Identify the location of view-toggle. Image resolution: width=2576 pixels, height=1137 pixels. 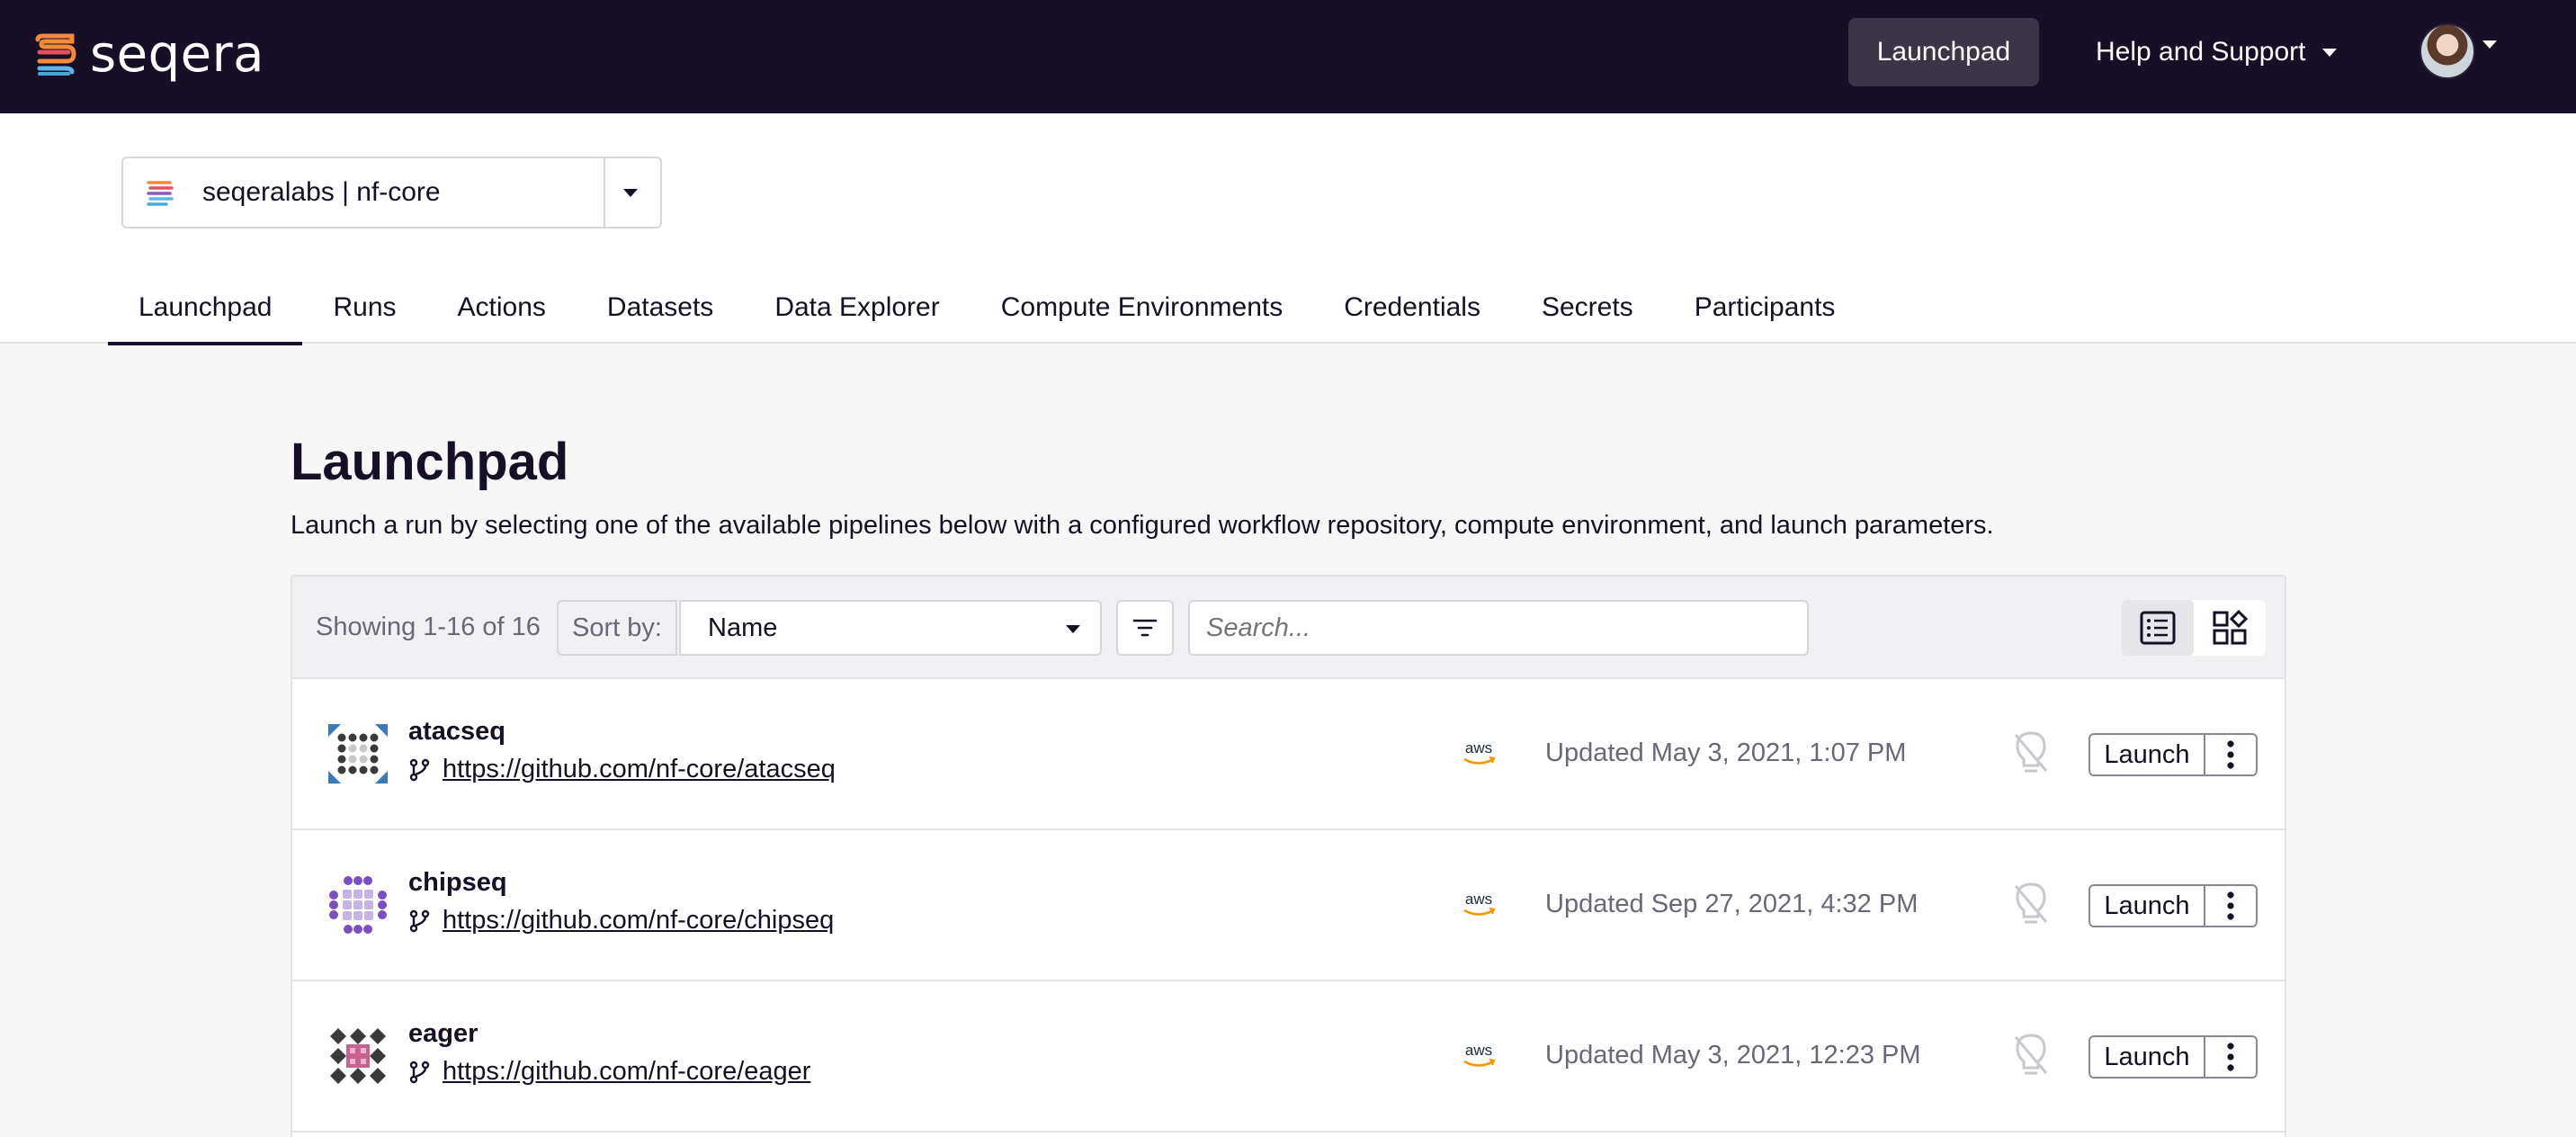
(2194, 628).